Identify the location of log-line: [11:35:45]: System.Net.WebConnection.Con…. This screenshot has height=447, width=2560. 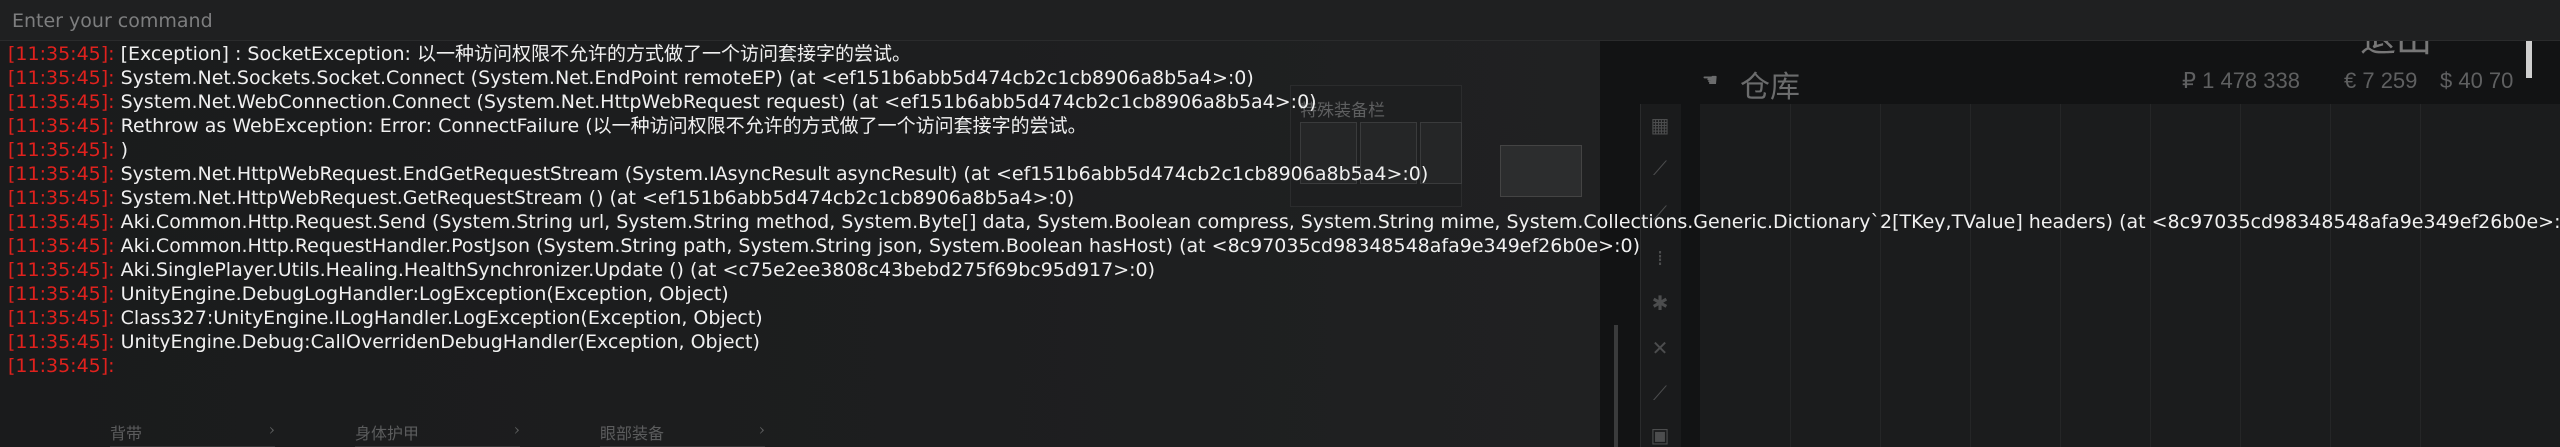
(662, 102).